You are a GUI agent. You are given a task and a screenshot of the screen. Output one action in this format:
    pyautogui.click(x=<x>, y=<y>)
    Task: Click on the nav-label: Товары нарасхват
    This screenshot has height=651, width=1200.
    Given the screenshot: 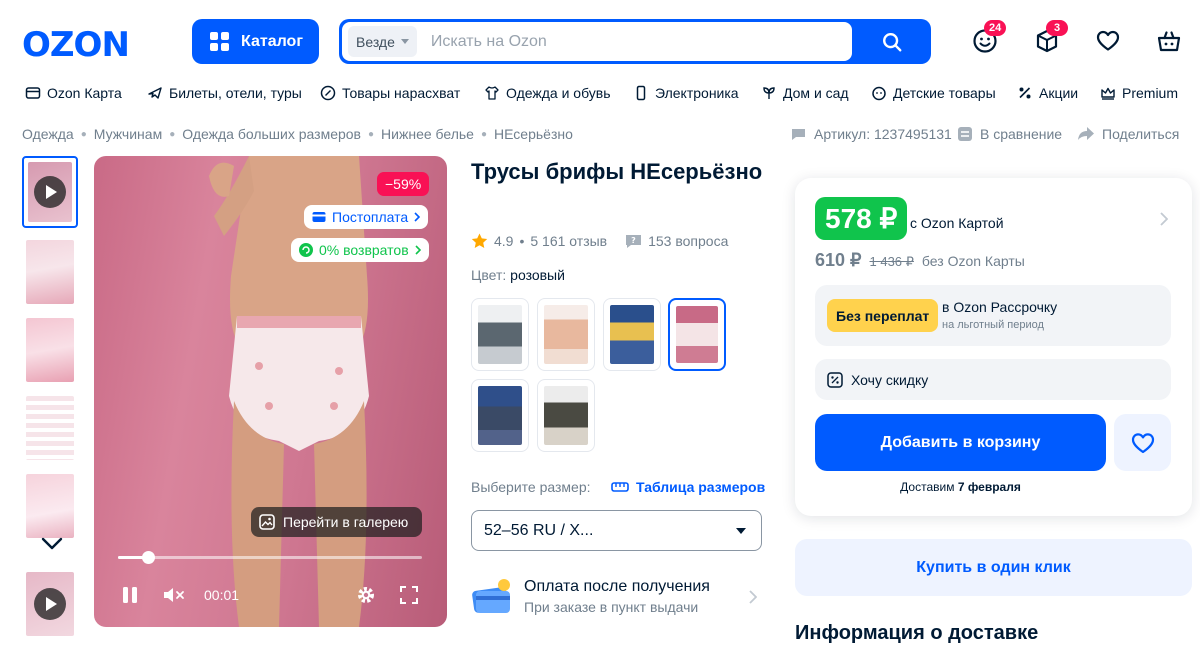 What is the action you would take?
    pyautogui.click(x=401, y=93)
    